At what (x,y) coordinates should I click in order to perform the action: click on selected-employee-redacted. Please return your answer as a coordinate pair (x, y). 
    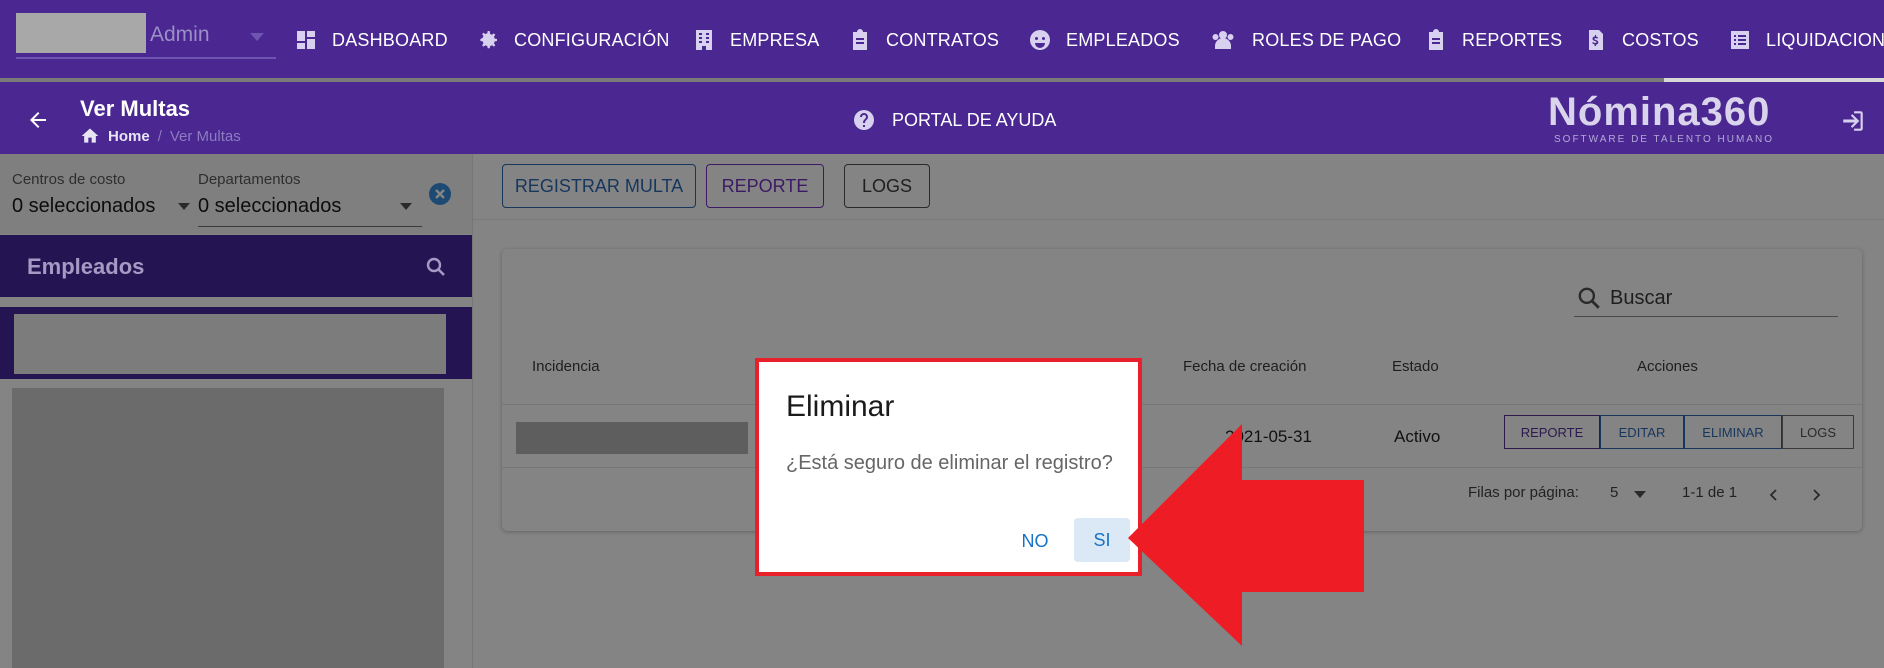
    Looking at the image, I should click on (230, 344).